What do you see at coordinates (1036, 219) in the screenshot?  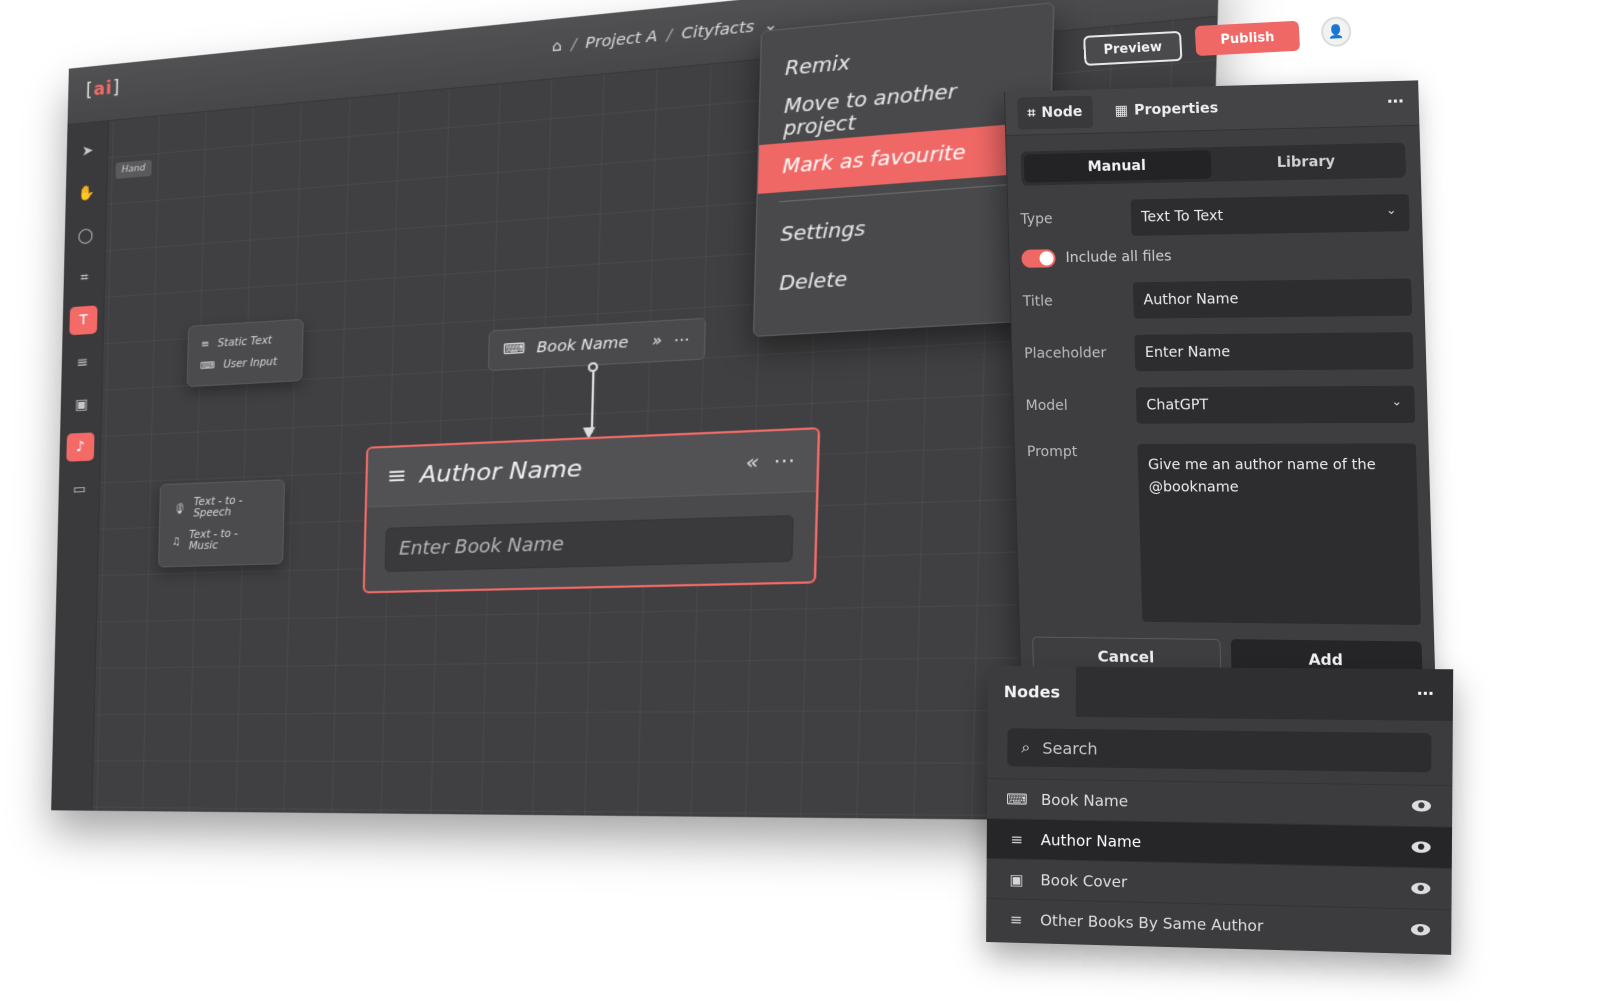 I see `type-label: Type` at bounding box center [1036, 219].